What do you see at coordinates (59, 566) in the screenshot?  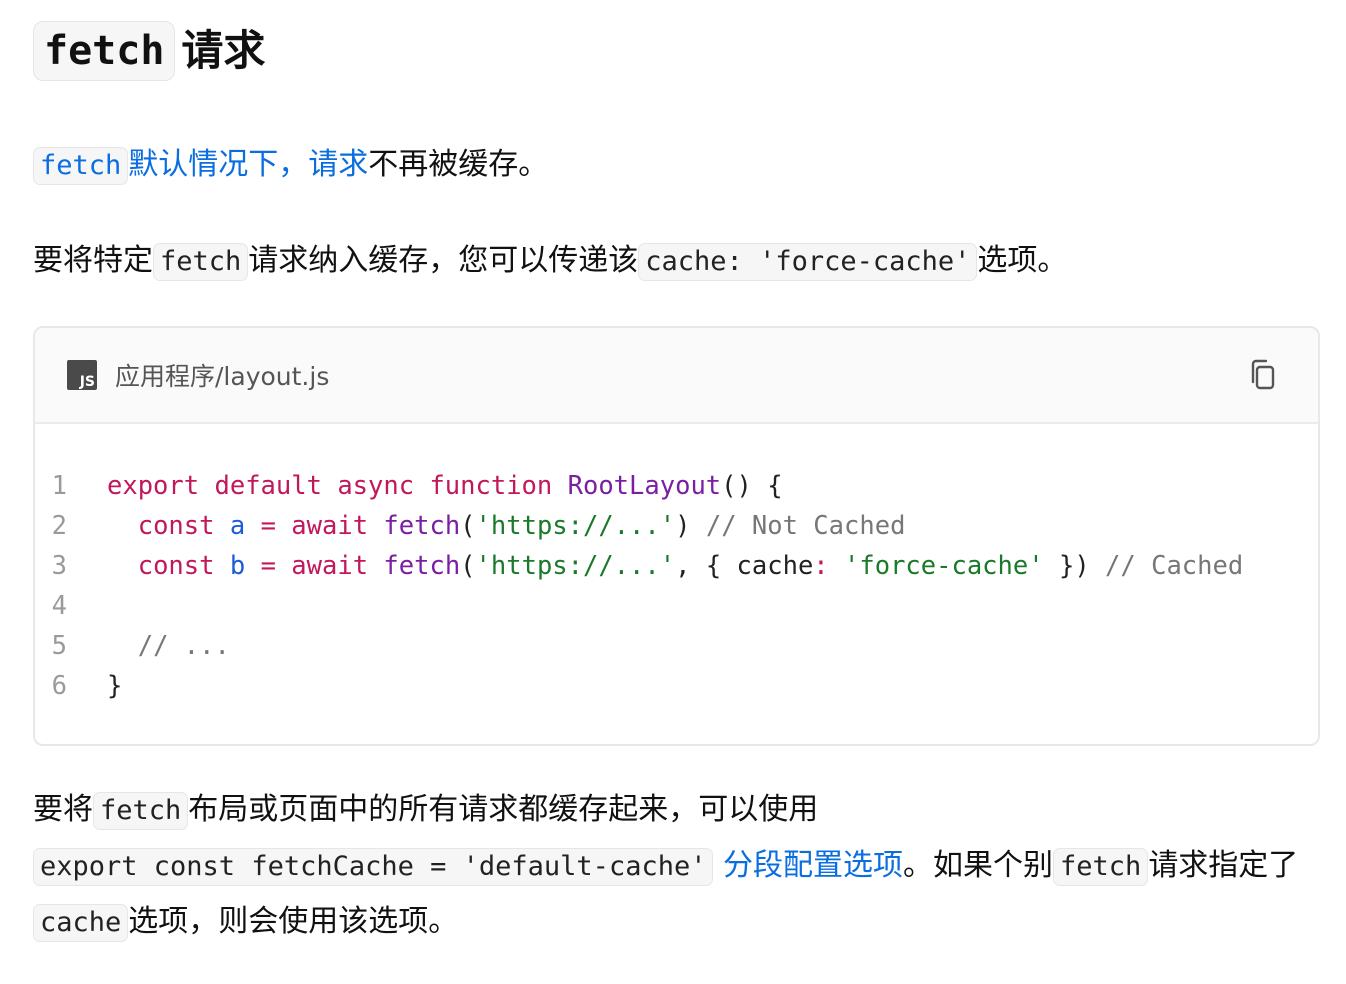 I see `line-number: 3` at bounding box center [59, 566].